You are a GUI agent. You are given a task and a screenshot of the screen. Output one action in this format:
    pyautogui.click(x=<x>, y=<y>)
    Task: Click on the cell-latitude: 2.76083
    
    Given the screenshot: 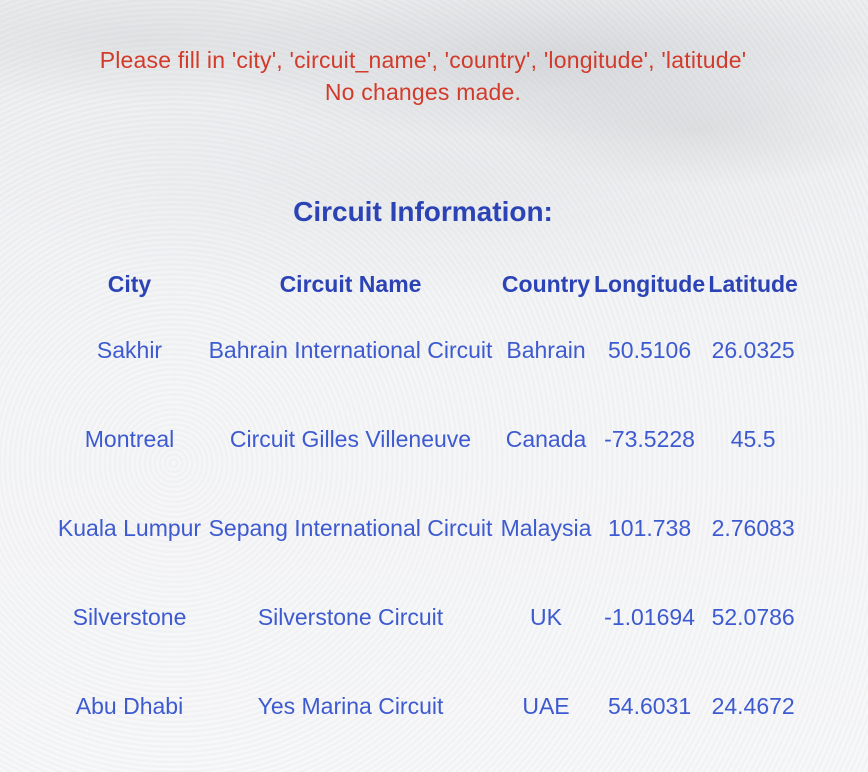 What is the action you would take?
    pyautogui.click(x=753, y=528)
    